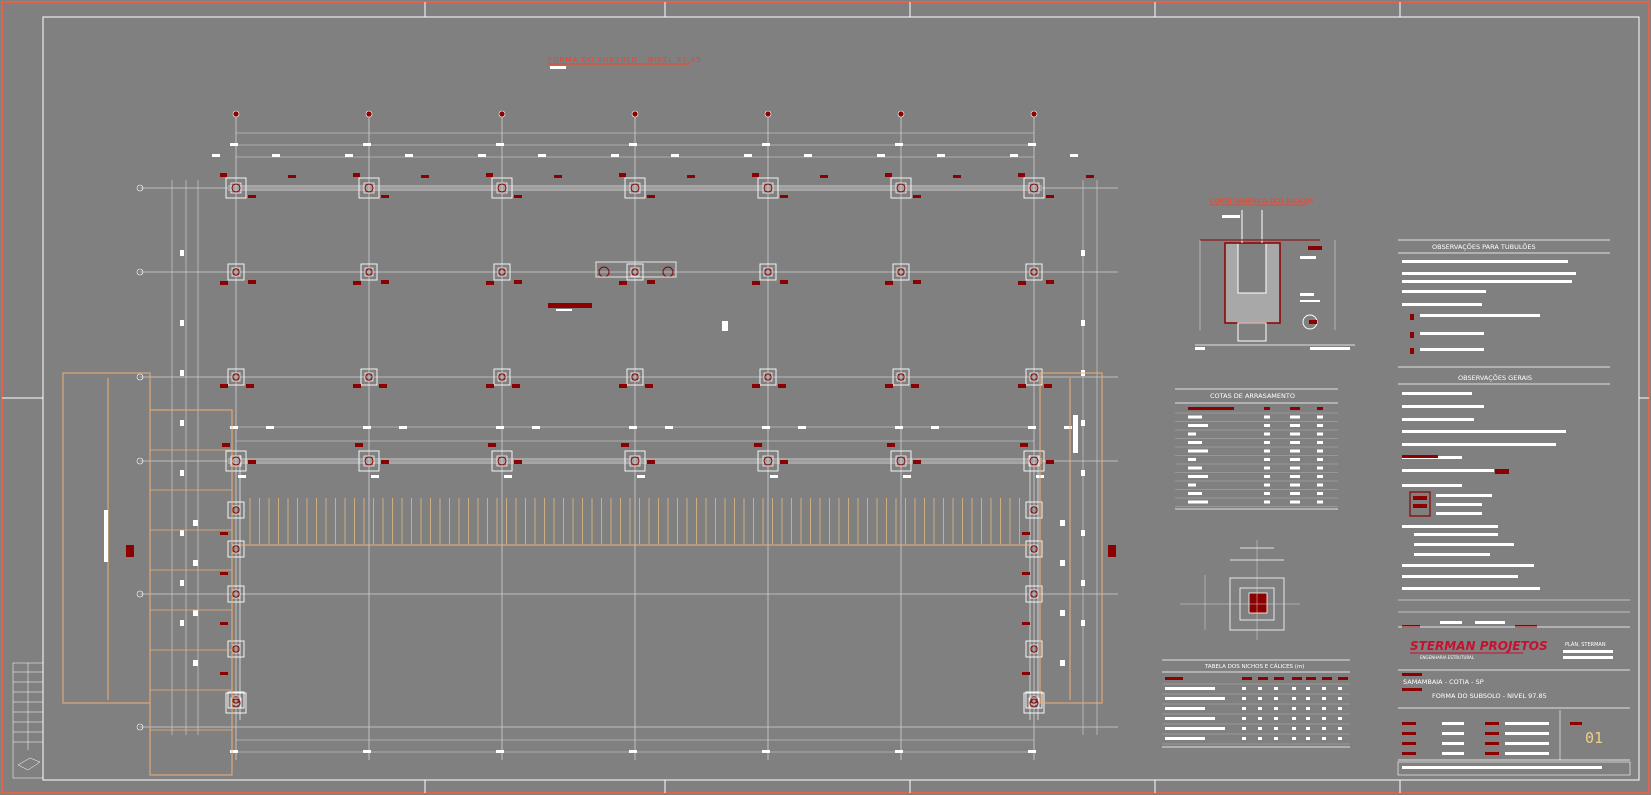 The height and width of the screenshot is (795, 1651). What do you see at coordinates (1495, 377) in the screenshot?
I see `general-notes-title: OBSERVAÇÕES GERAIS` at bounding box center [1495, 377].